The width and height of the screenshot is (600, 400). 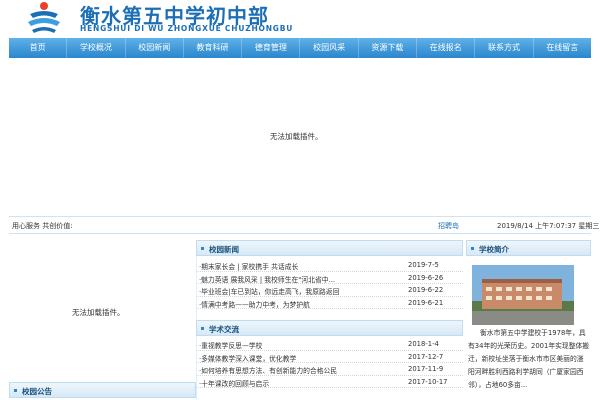 What do you see at coordinates (254, 304) in the screenshot?
I see `news-link: ·情满中考路——助力中考，为梦护航` at bounding box center [254, 304].